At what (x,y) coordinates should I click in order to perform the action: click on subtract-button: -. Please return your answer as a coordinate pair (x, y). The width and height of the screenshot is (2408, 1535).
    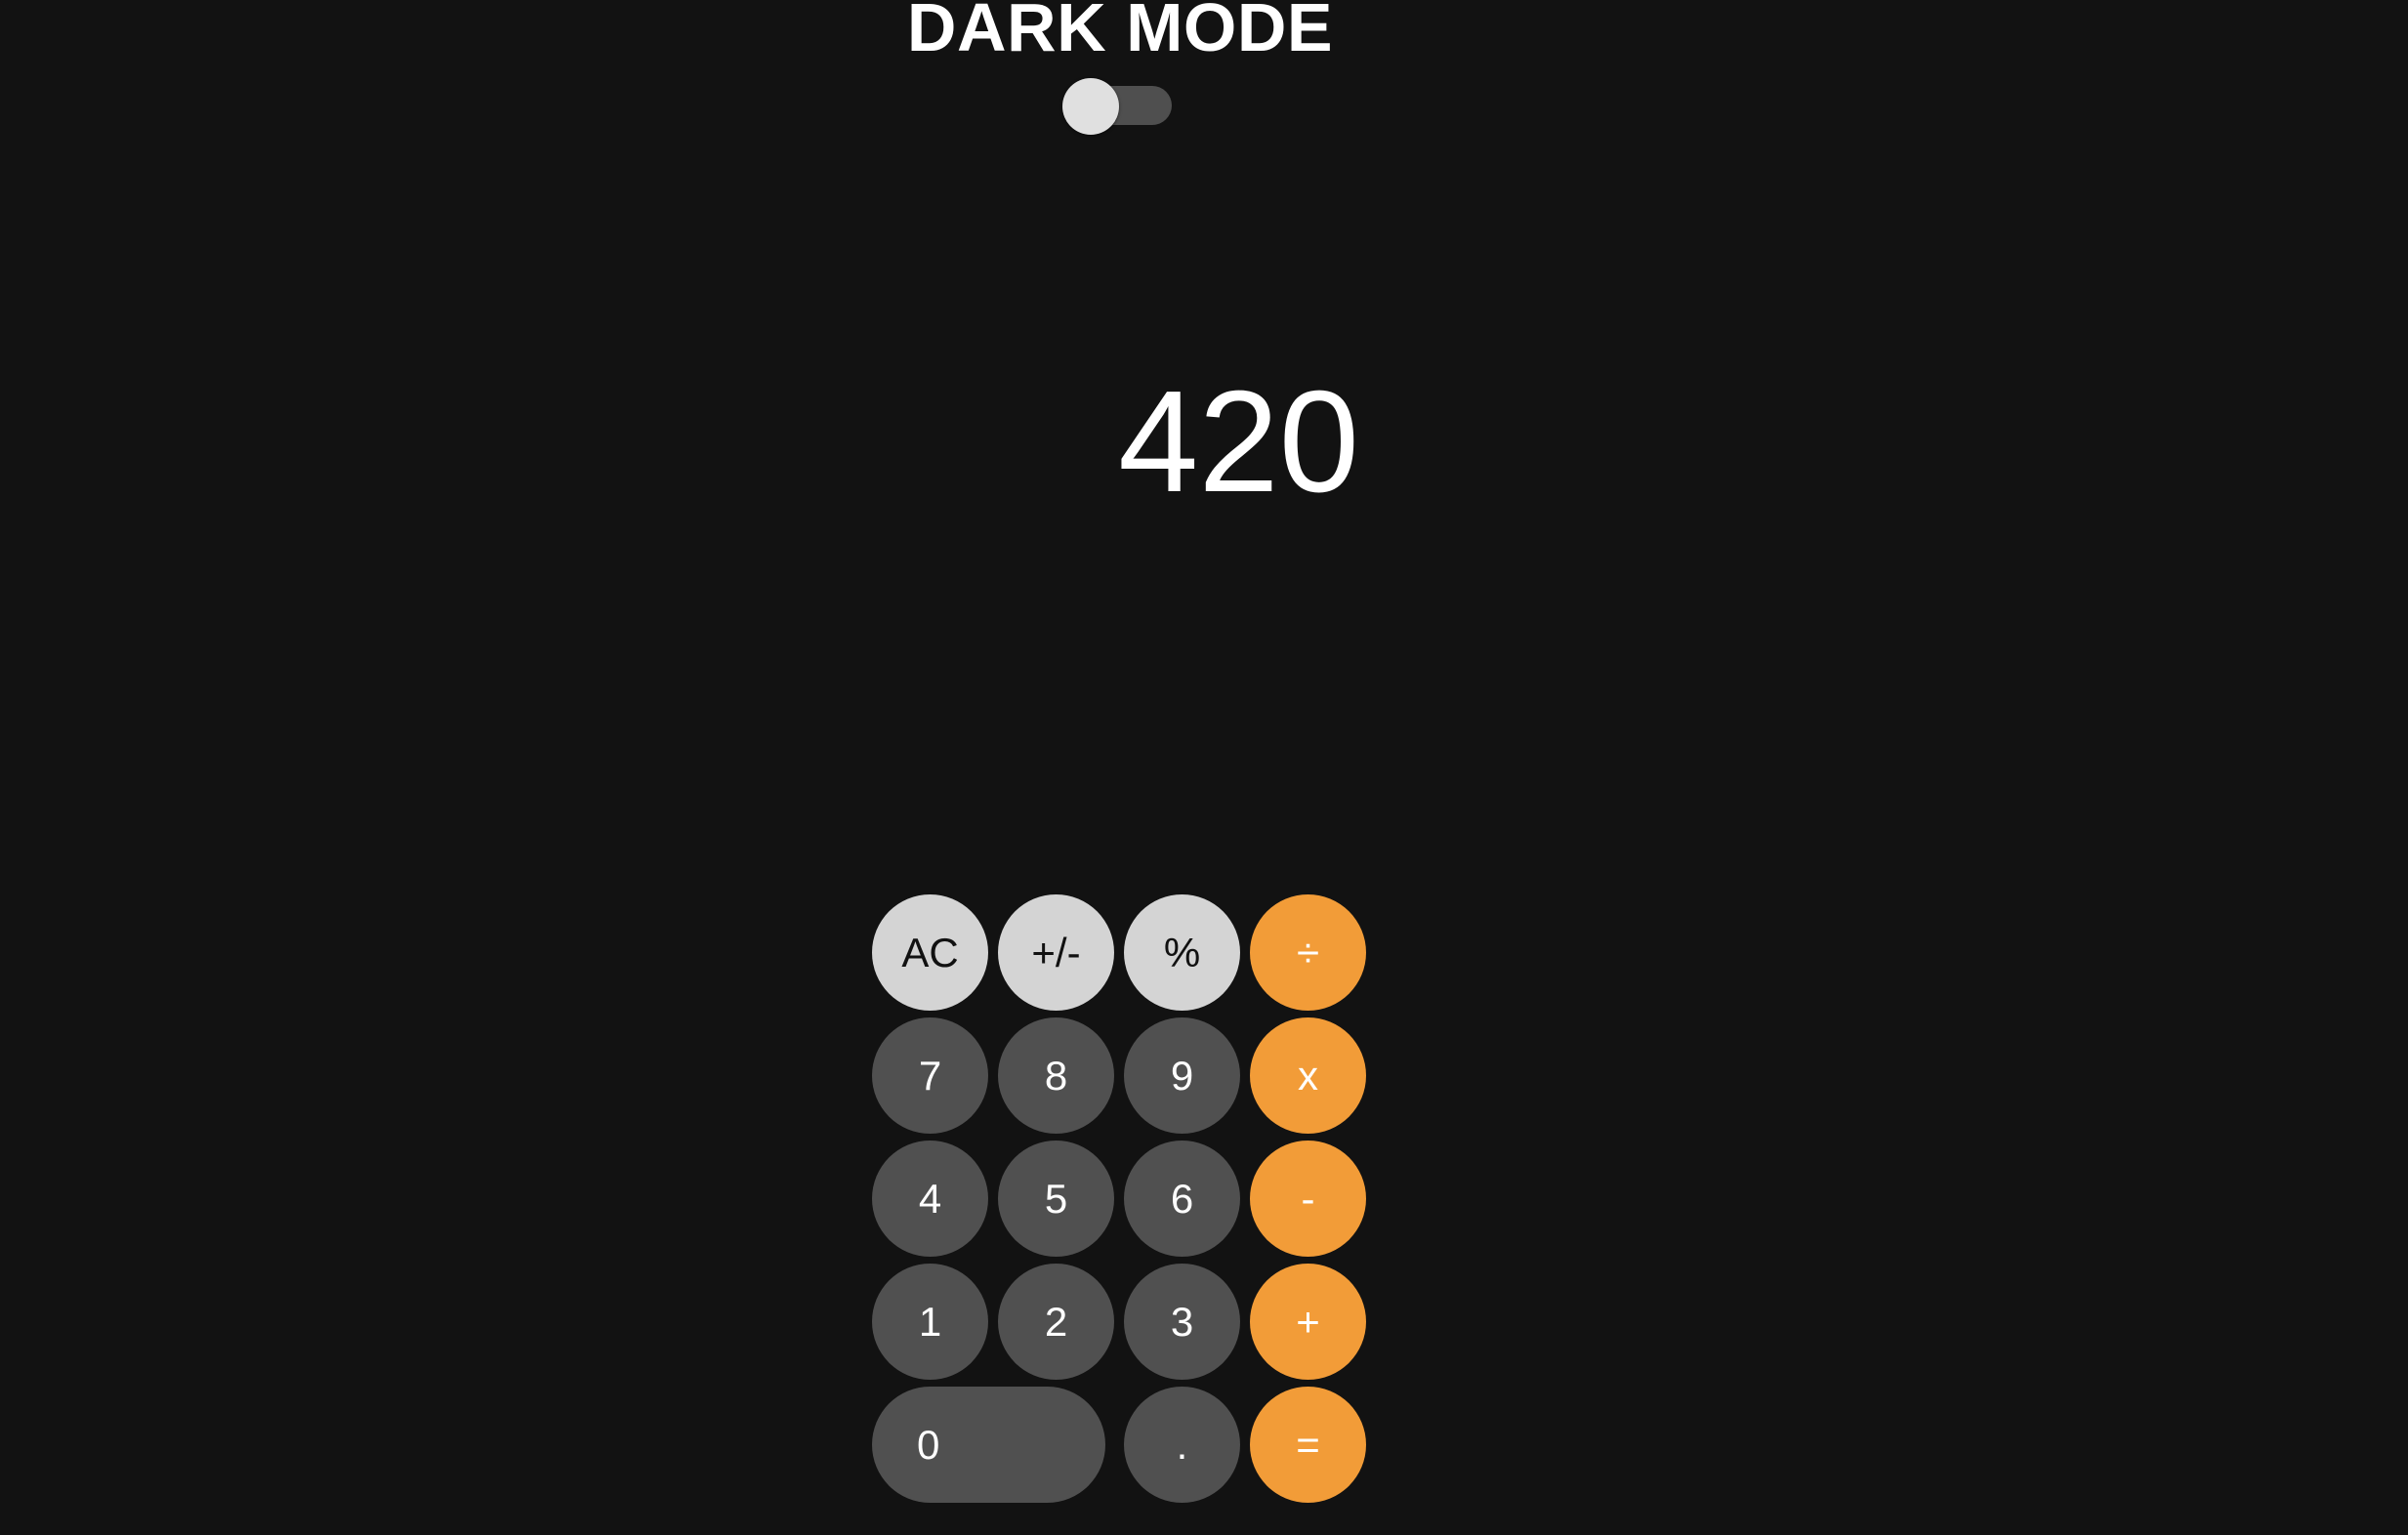
    Looking at the image, I should click on (1308, 1199).